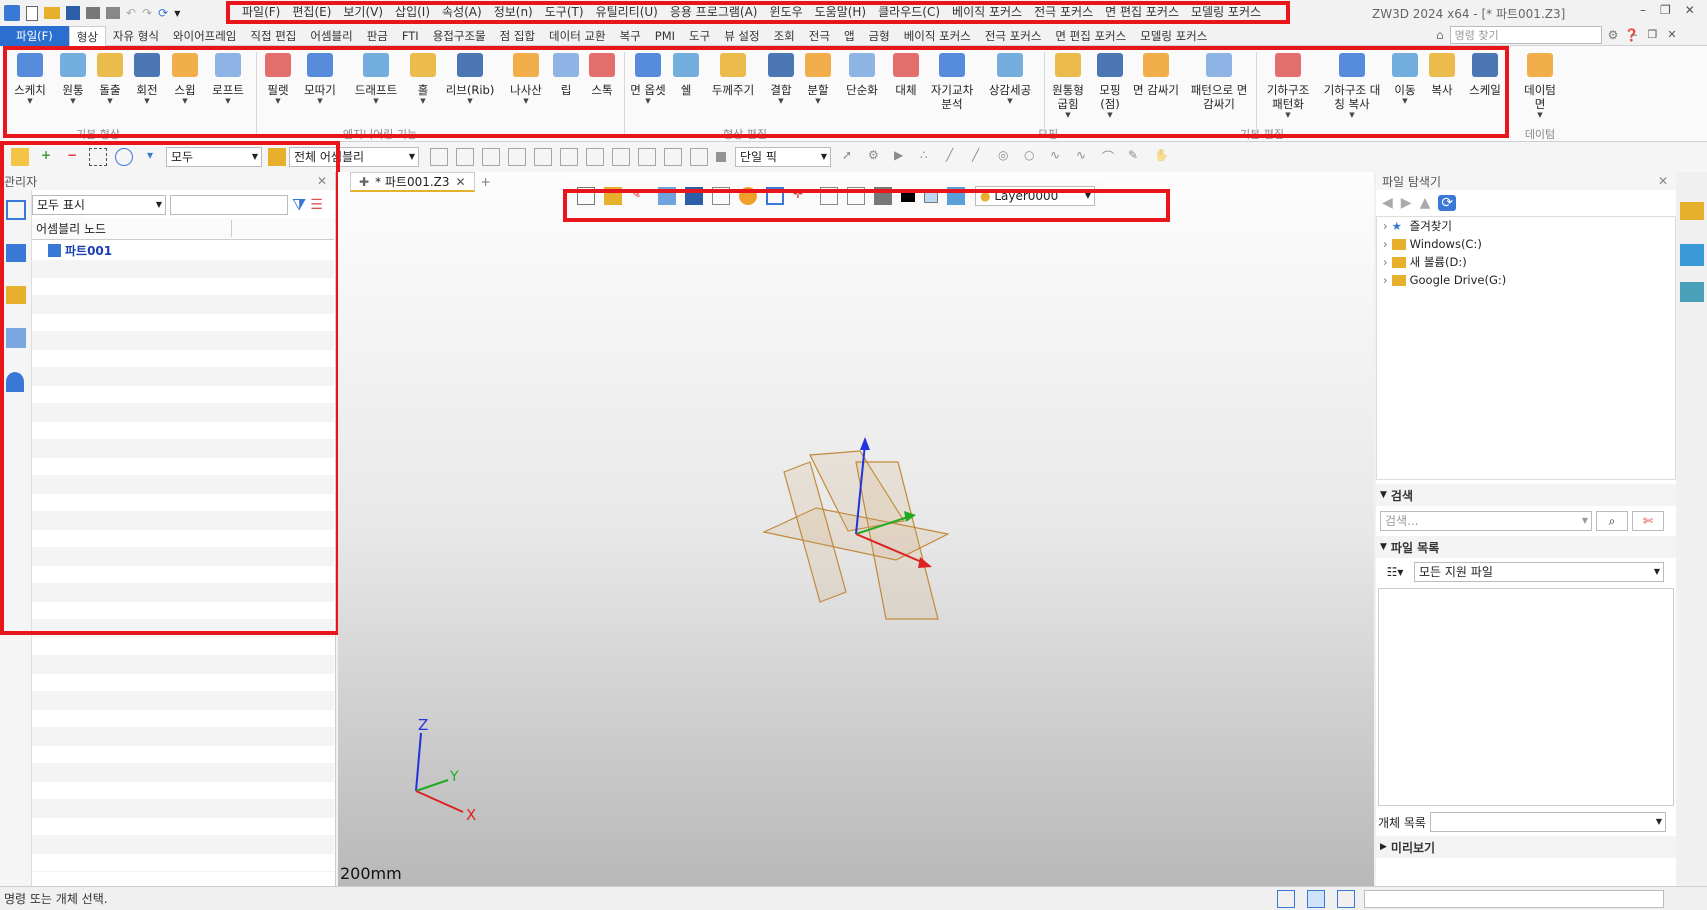 The height and width of the screenshot is (910, 1707). I want to click on snap-solid-icon, so click(569, 157).